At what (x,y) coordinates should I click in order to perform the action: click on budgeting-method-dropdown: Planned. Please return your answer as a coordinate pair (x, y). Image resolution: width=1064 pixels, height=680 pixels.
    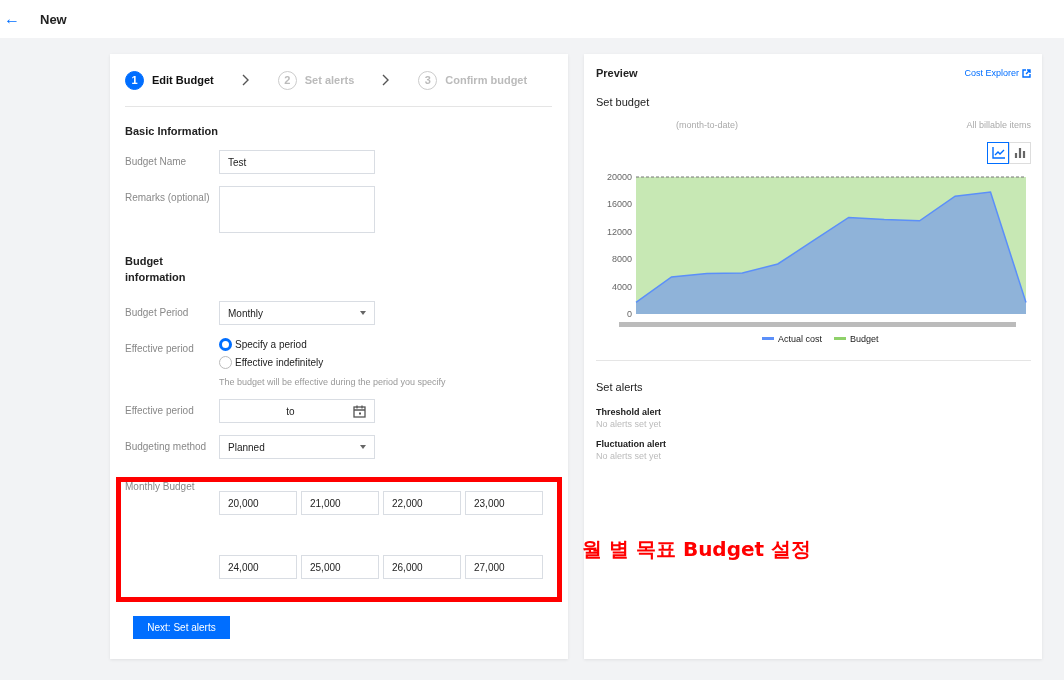
    Looking at the image, I should click on (297, 447).